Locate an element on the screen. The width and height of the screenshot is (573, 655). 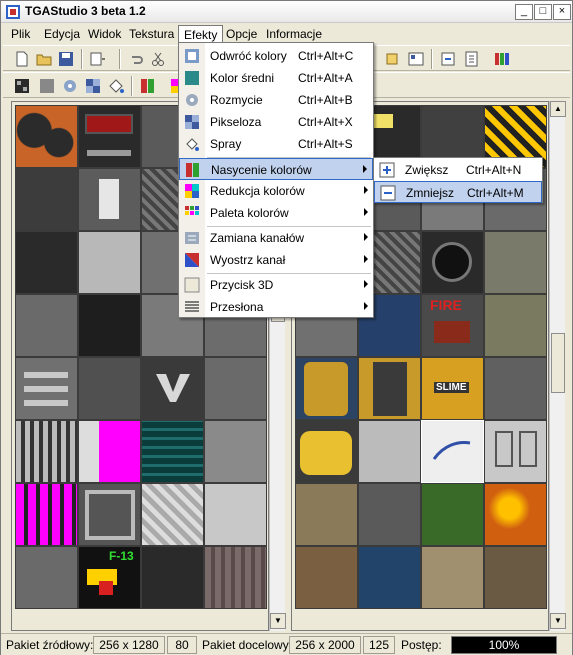
menu-item-shortcut: Ctrl+Alt+N is located at coordinates (494, 170).